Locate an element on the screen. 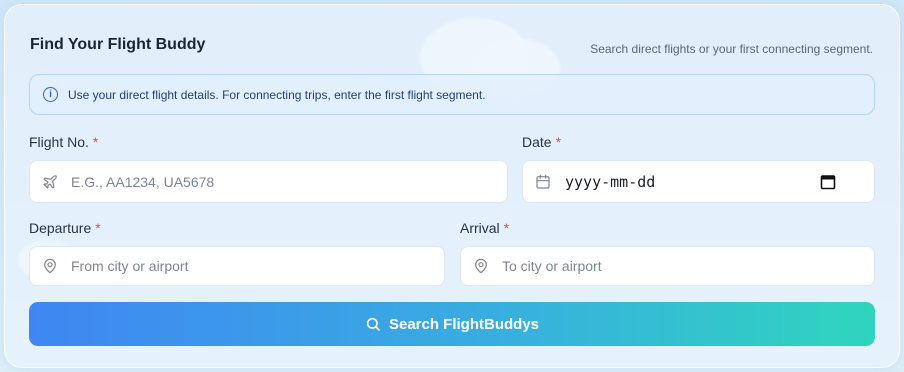 This screenshot has height=372, width=904. date-value: yyyy-mm-dd is located at coordinates (610, 181).